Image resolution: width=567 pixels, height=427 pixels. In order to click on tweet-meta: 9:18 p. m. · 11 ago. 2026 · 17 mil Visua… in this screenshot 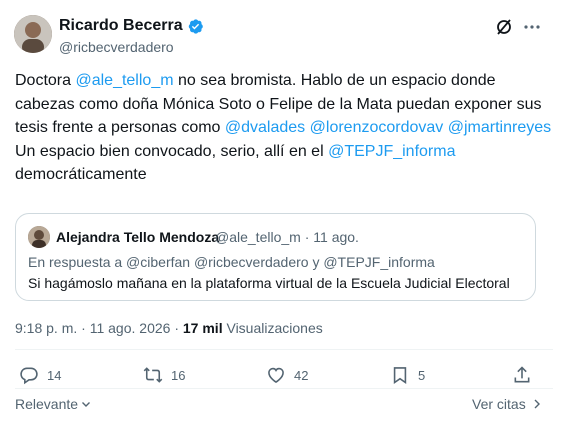, I will do `click(169, 328)`.